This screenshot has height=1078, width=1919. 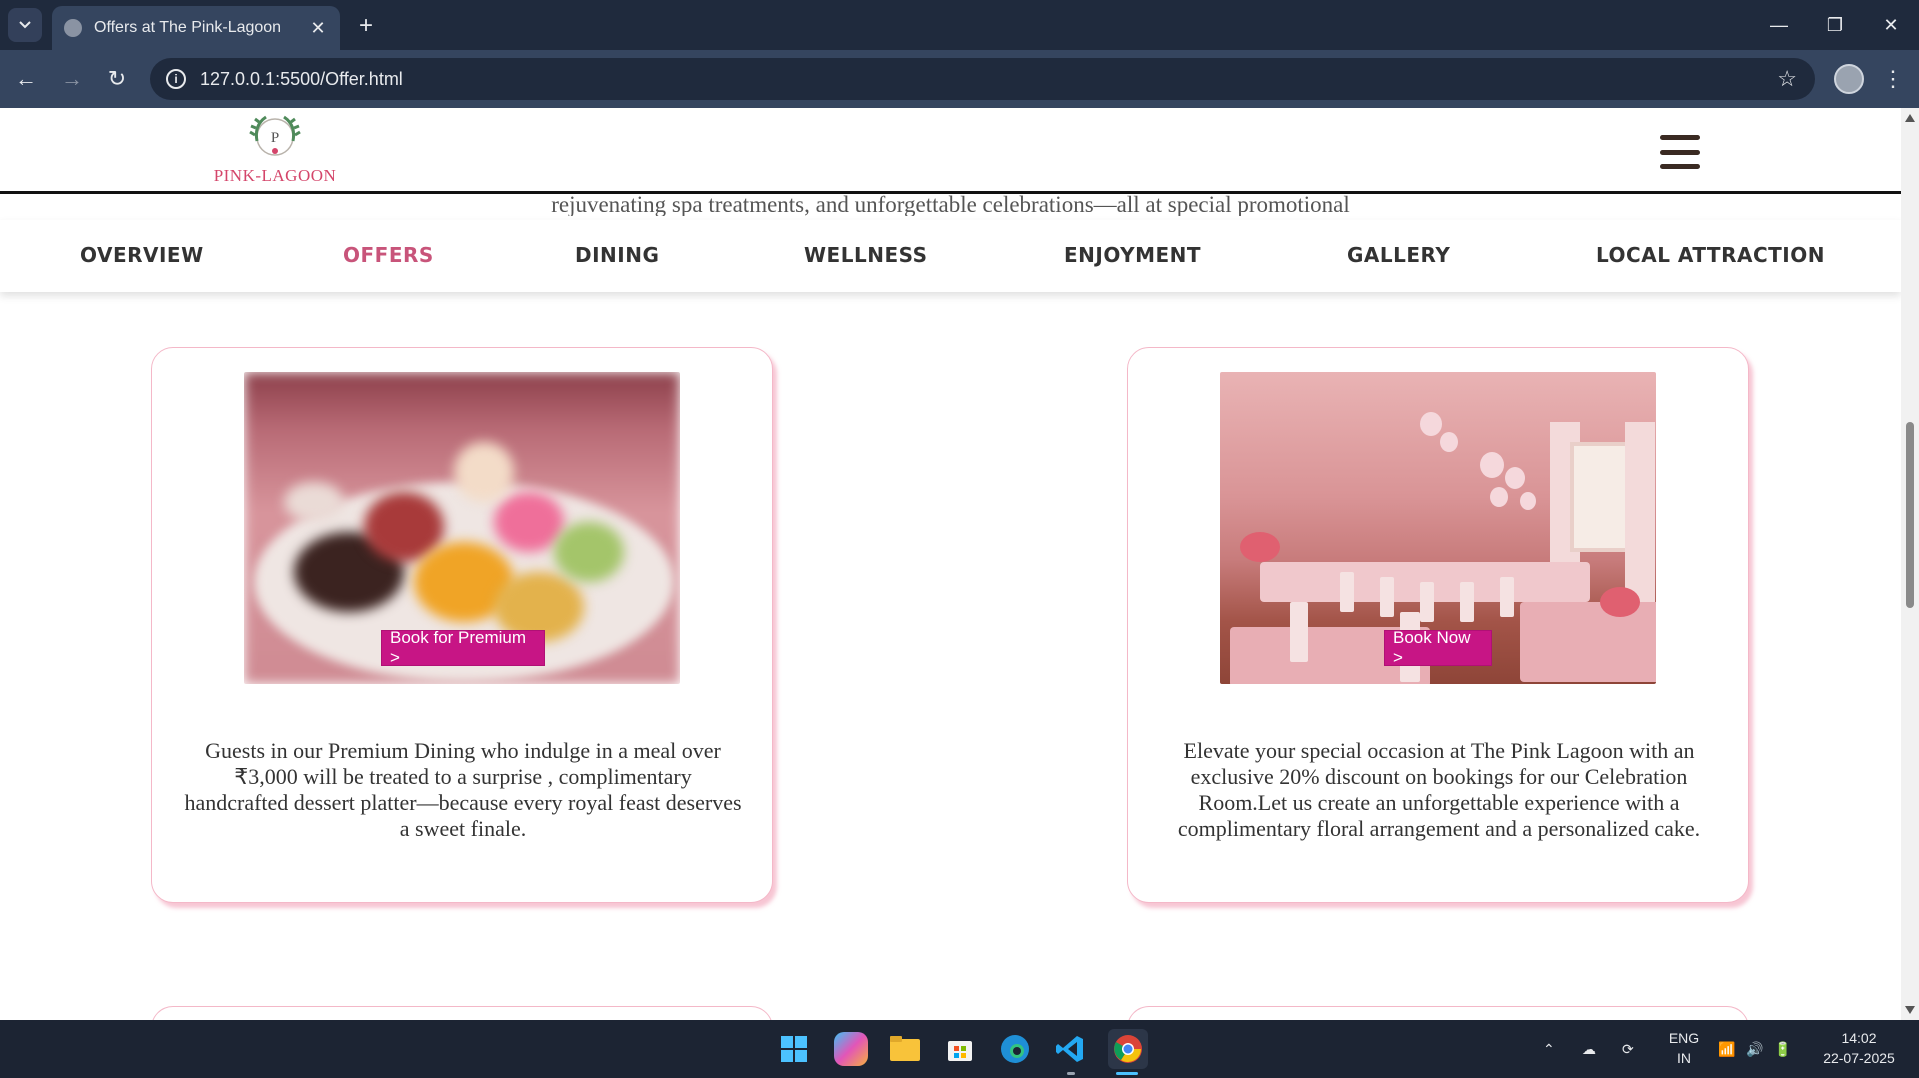 What do you see at coordinates (388, 255) in the screenshot?
I see `nav-offers: OFFERS` at bounding box center [388, 255].